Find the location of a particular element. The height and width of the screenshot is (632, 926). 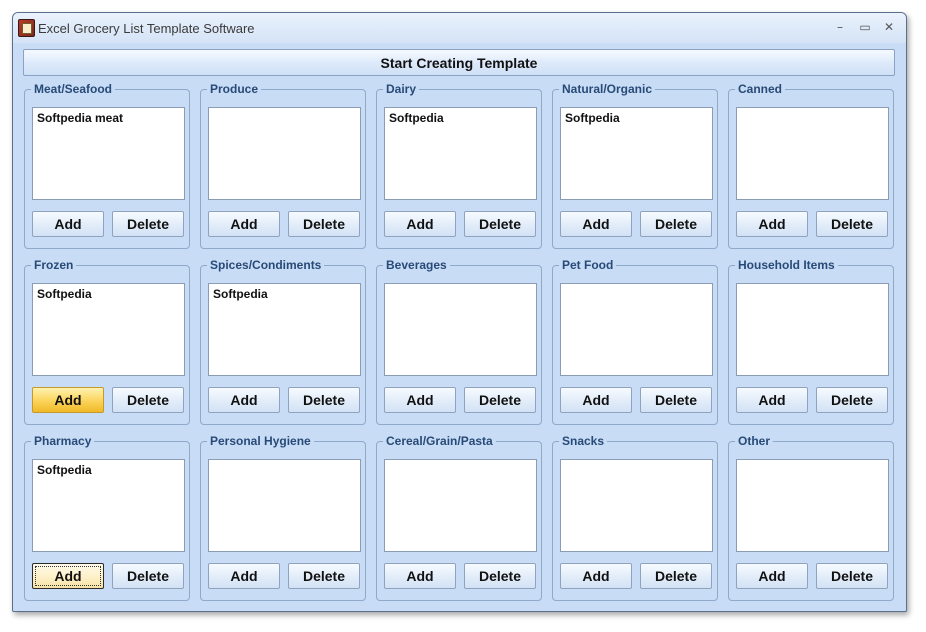

group-pet-food: Pet Food Add Delete is located at coordinates (635, 341).